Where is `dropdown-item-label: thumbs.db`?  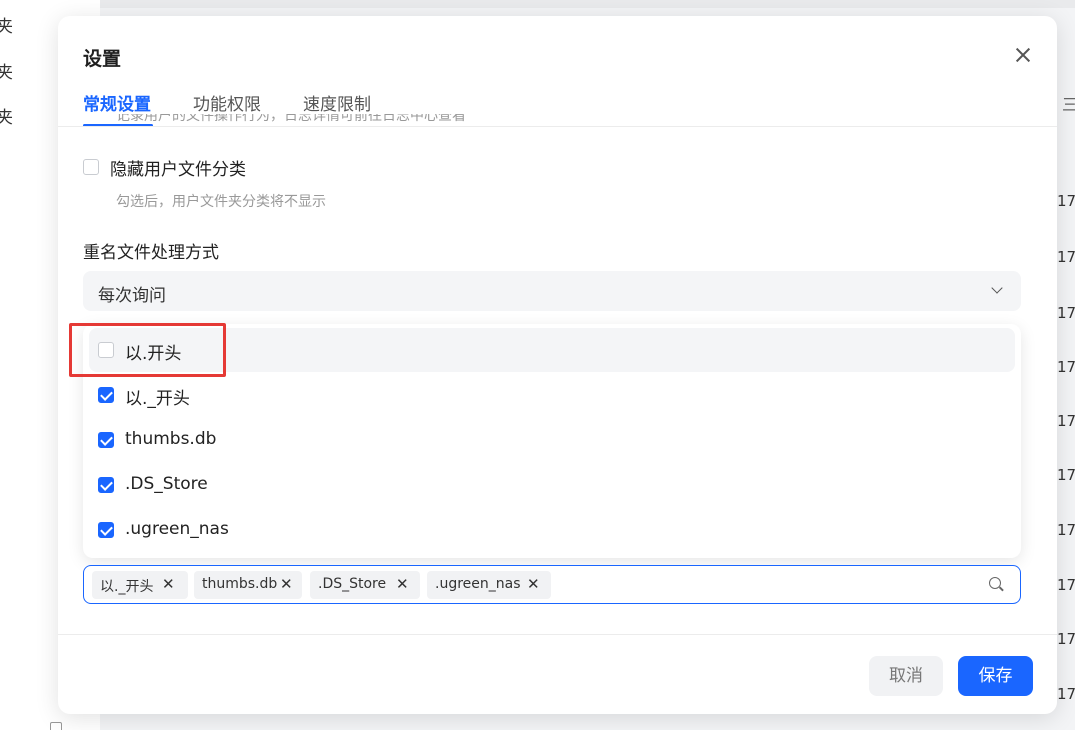 dropdown-item-label: thumbs.db is located at coordinates (171, 439).